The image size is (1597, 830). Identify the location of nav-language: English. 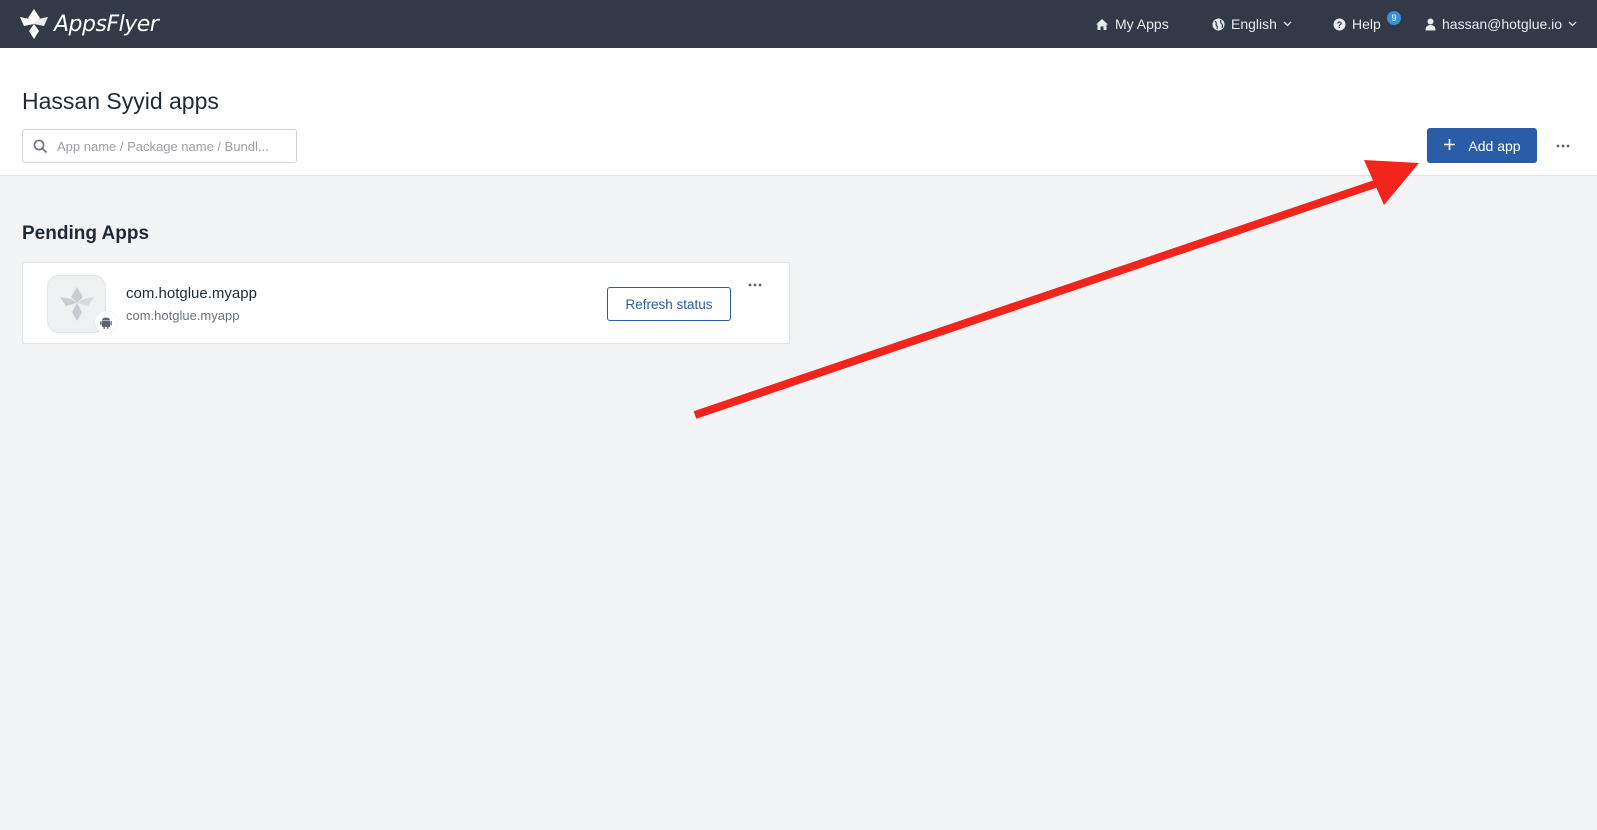
(1252, 24).